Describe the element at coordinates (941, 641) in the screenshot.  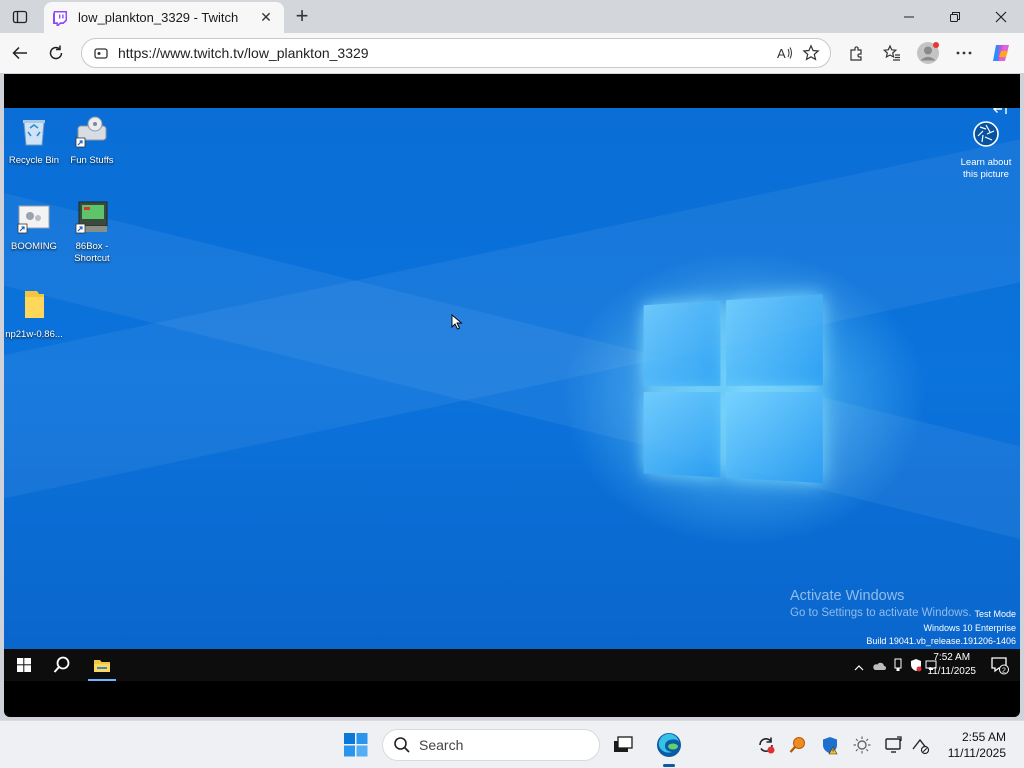
I see `build-text: Build 19041.vb_release.191206-1406` at that location.